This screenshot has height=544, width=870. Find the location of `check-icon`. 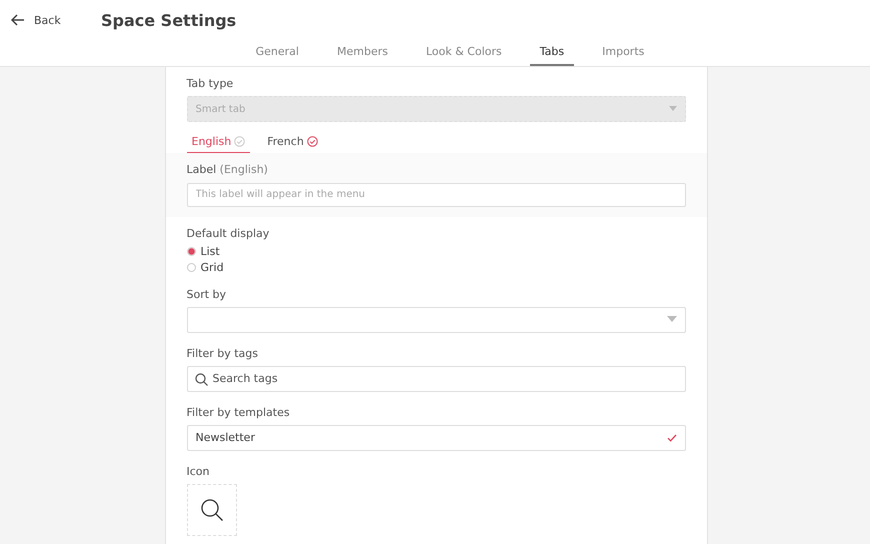

check-icon is located at coordinates (671, 438).